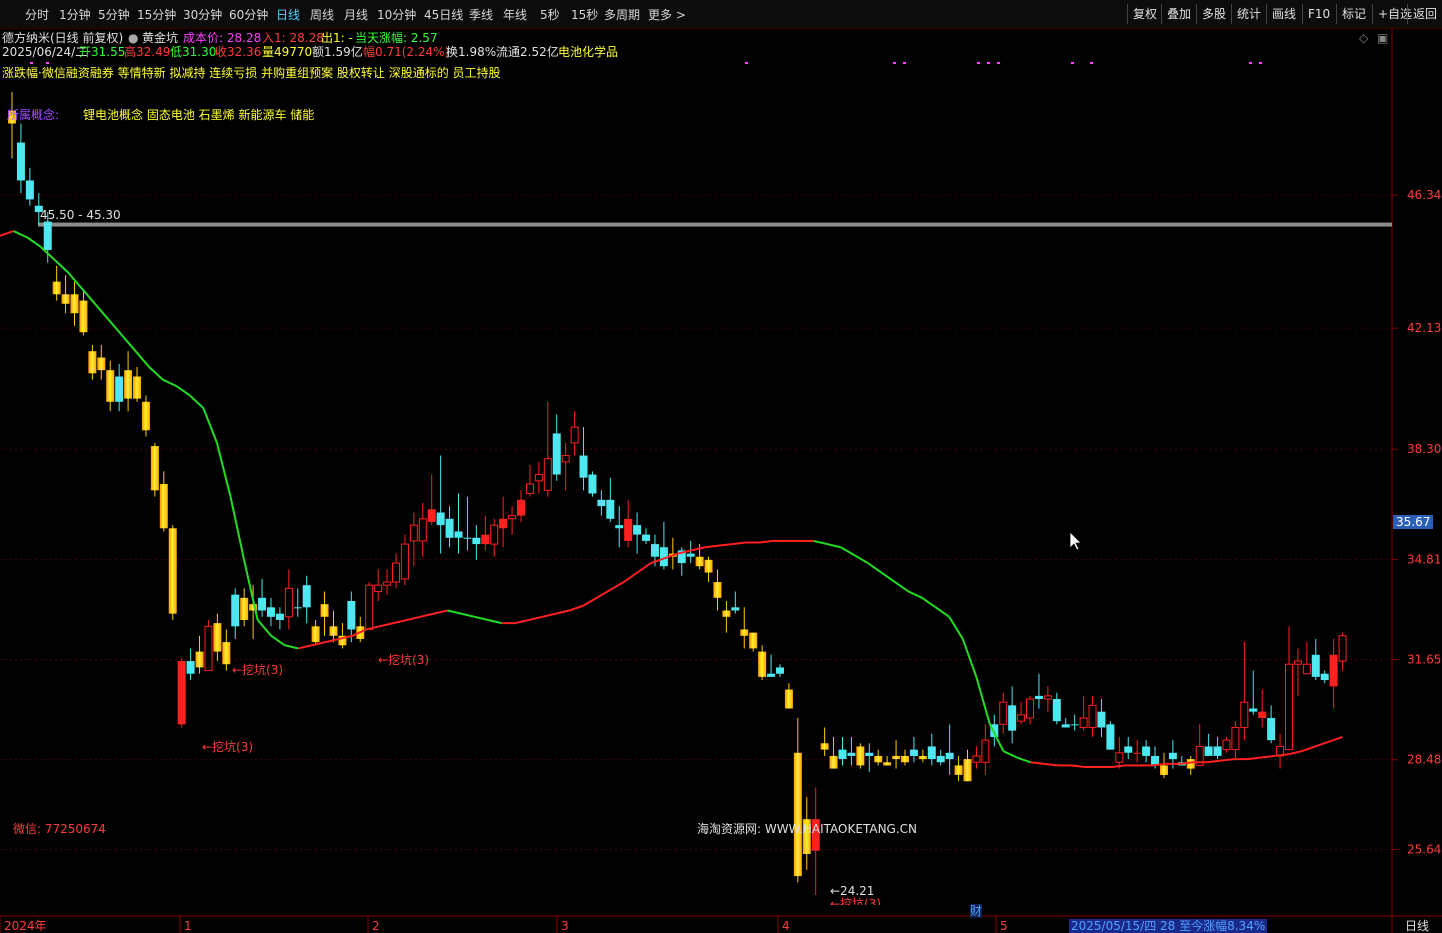 The image size is (1442, 933). Describe the element at coordinates (156, 14) in the screenshot. I see `period-tab: 15分钟` at that location.